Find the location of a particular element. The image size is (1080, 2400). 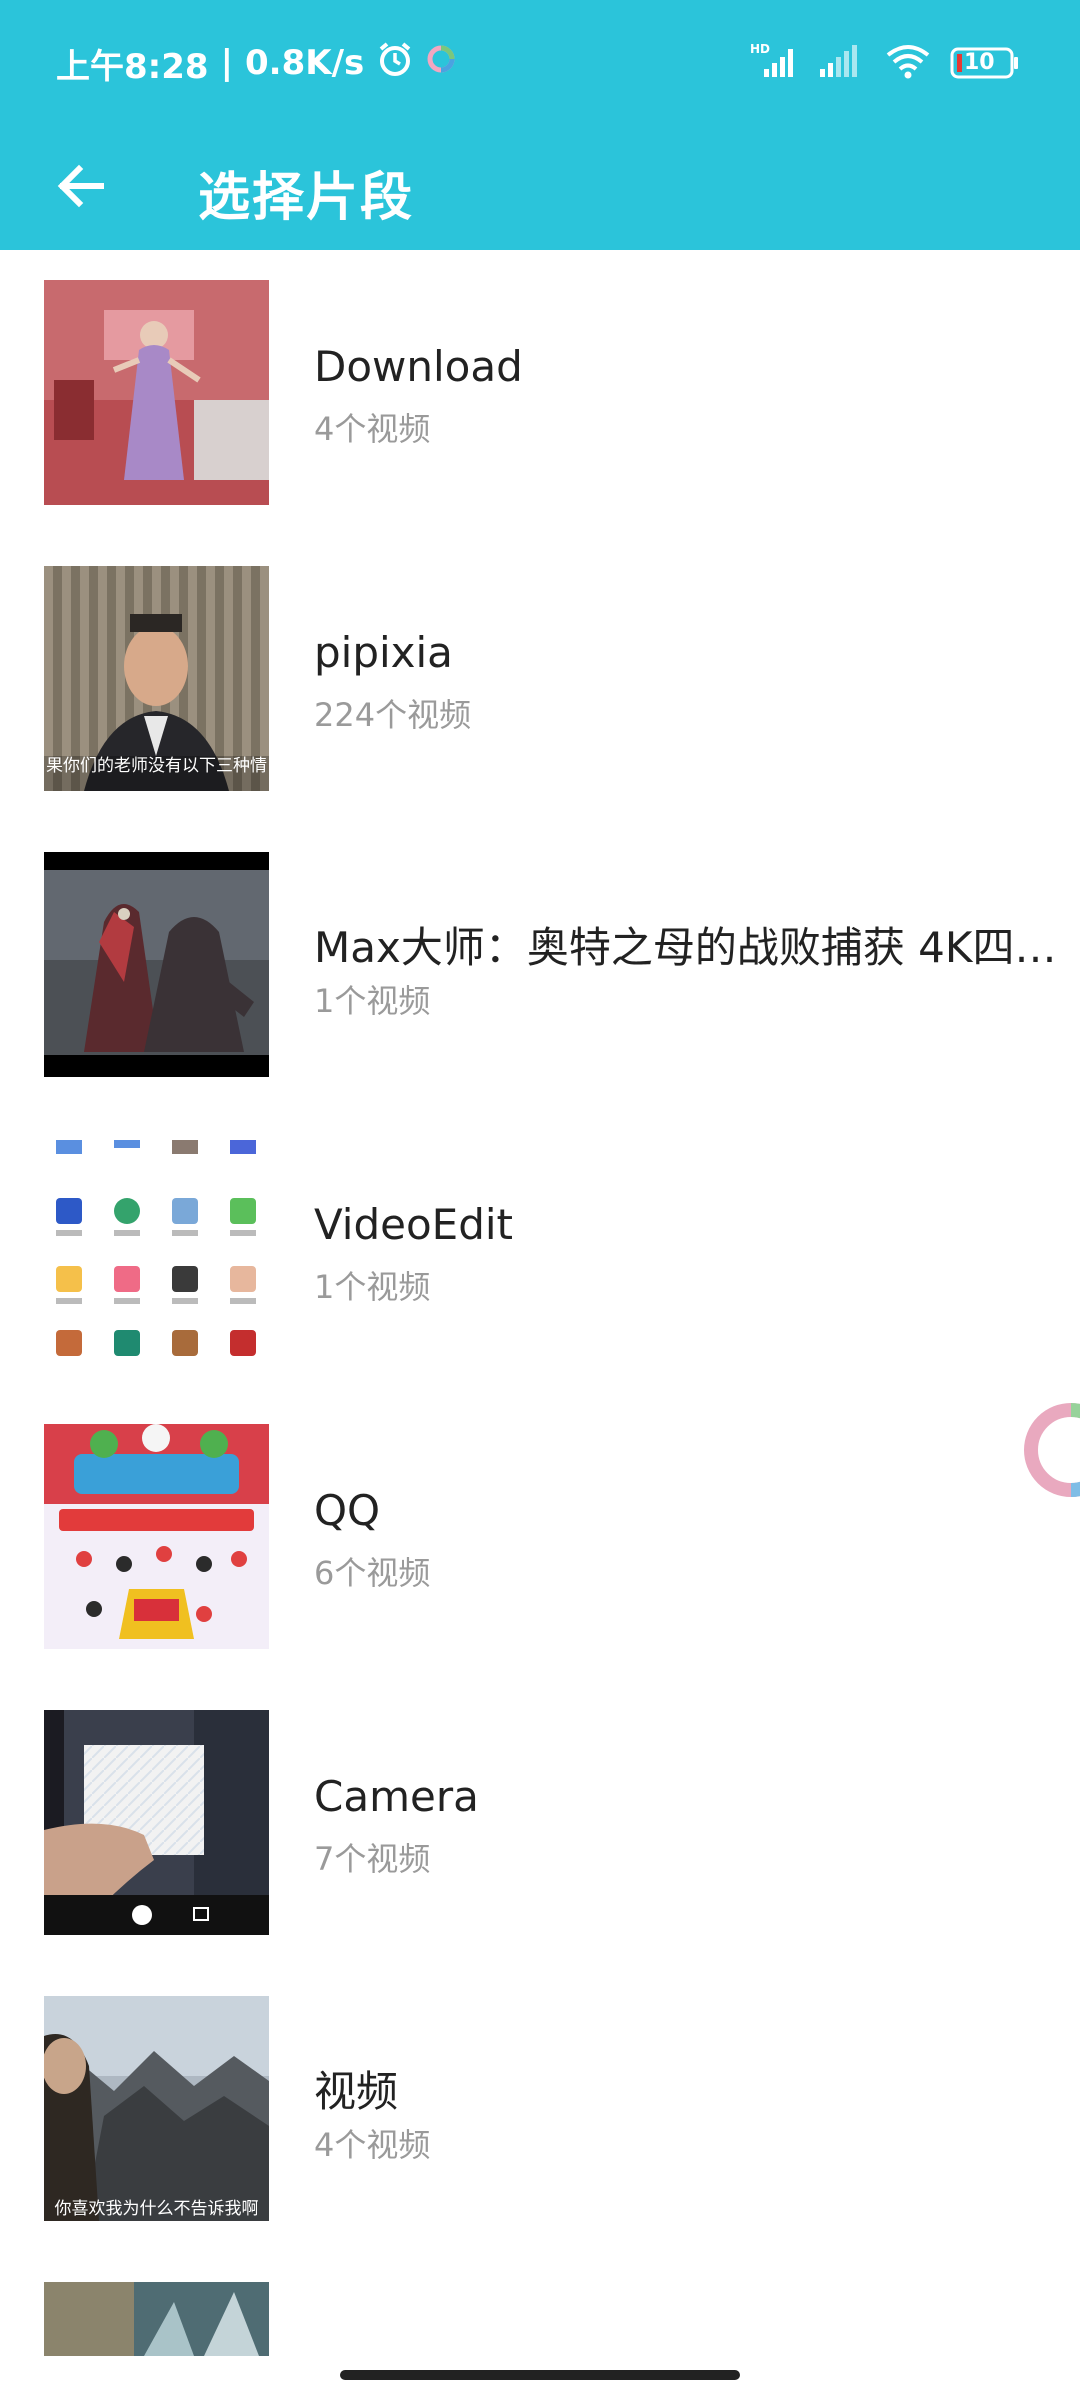

alarm-icon is located at coordinates (395, 63).